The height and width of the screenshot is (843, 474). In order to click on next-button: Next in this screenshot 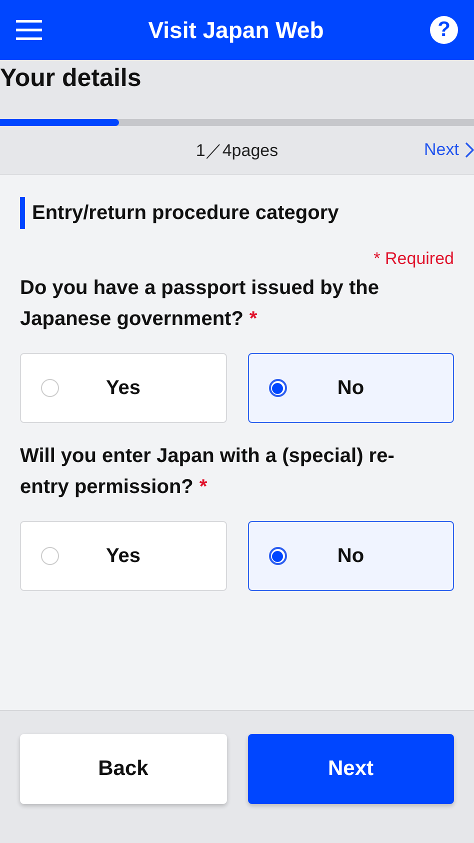, I will do `click(351, 769)`.